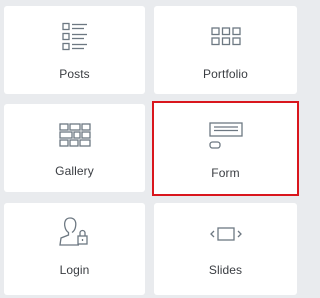  I want to click on widget-card-login: Login, so click(74, 249).